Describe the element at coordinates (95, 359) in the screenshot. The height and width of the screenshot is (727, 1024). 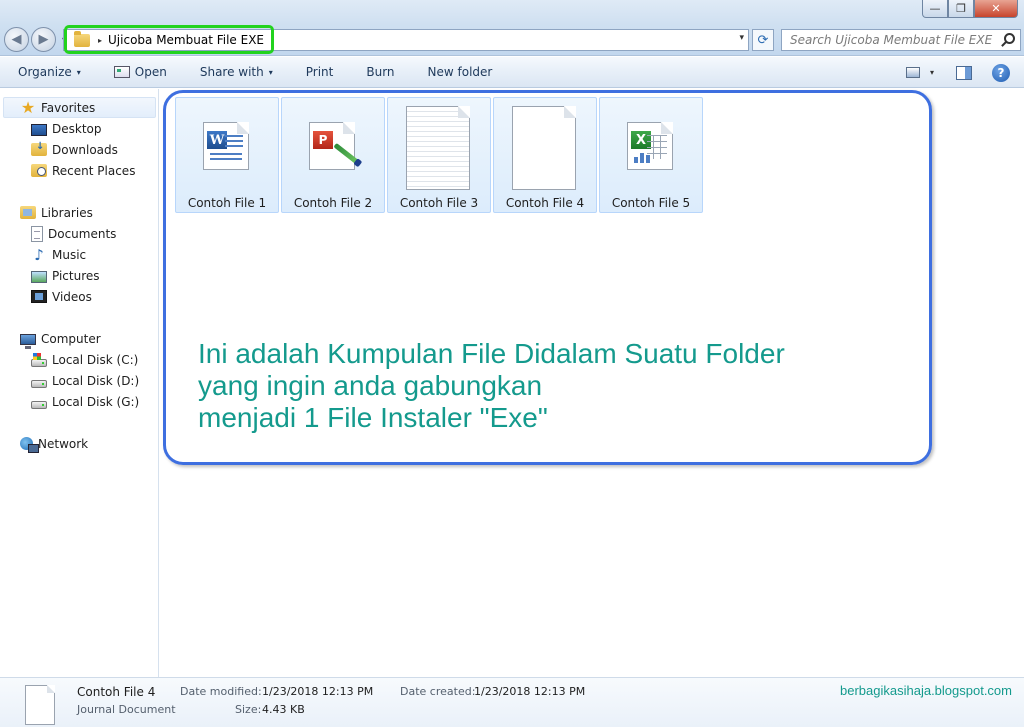
I see `sidebar-item-label: Local Disk (C:)` at that location.